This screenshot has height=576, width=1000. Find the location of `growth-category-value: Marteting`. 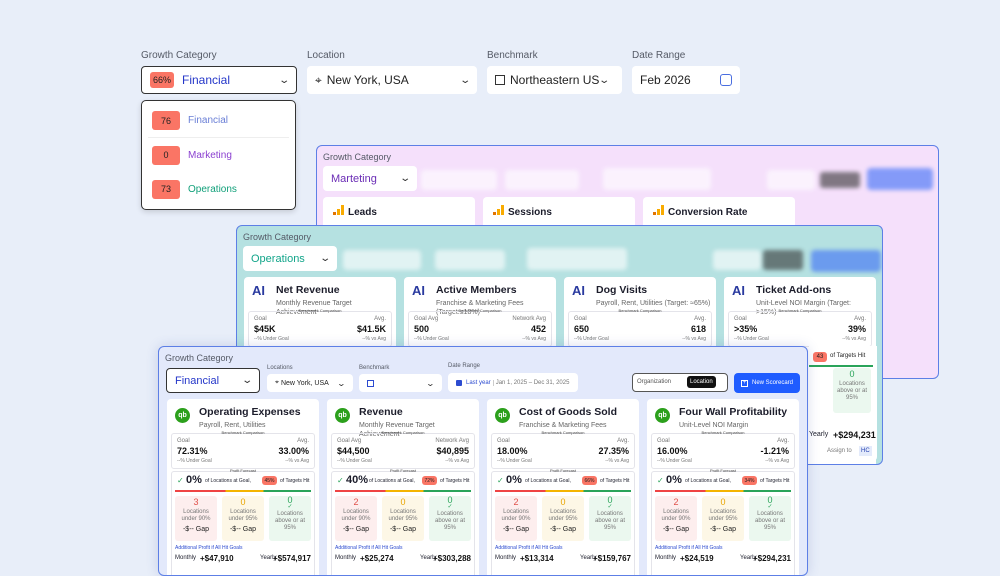

growth-category-value: Marteting is located at coordinates (354, 178).